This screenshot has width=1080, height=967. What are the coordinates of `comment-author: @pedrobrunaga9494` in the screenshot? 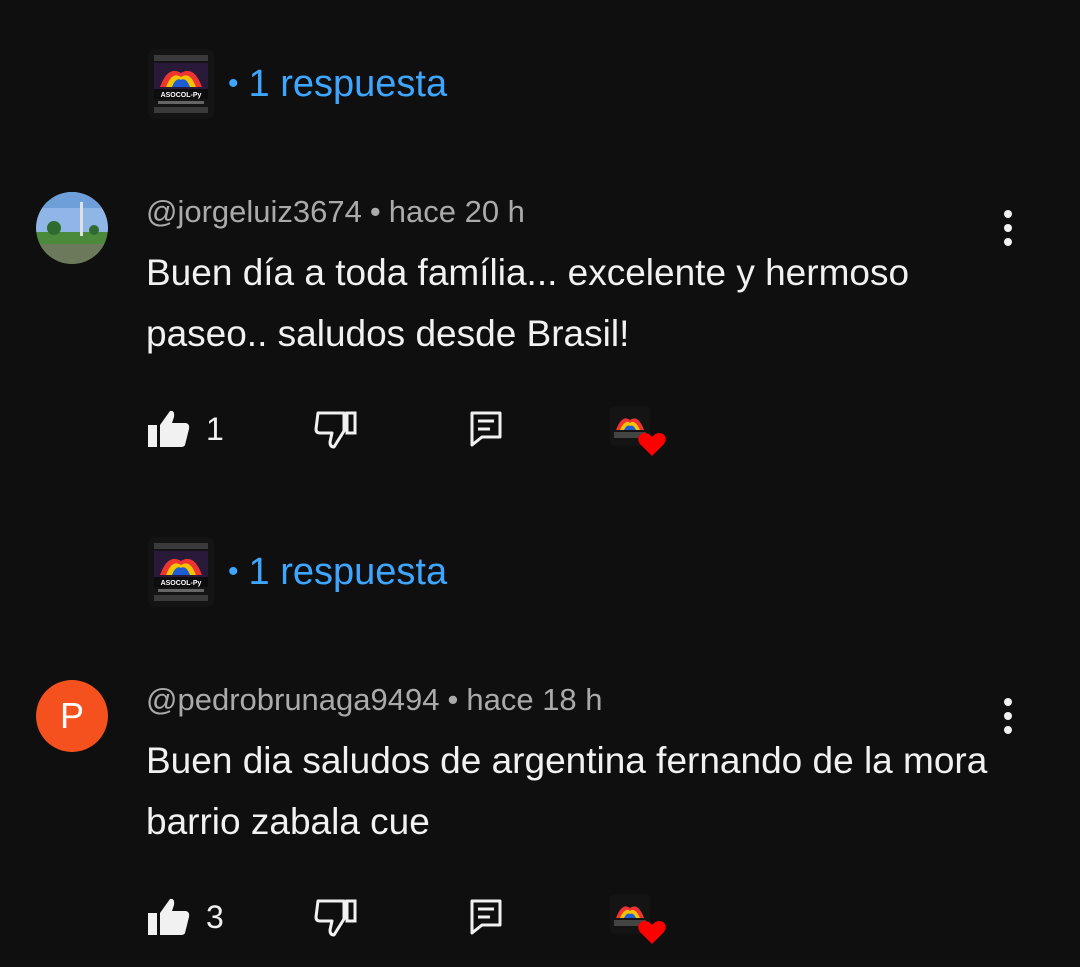 It's located at (293, 699).